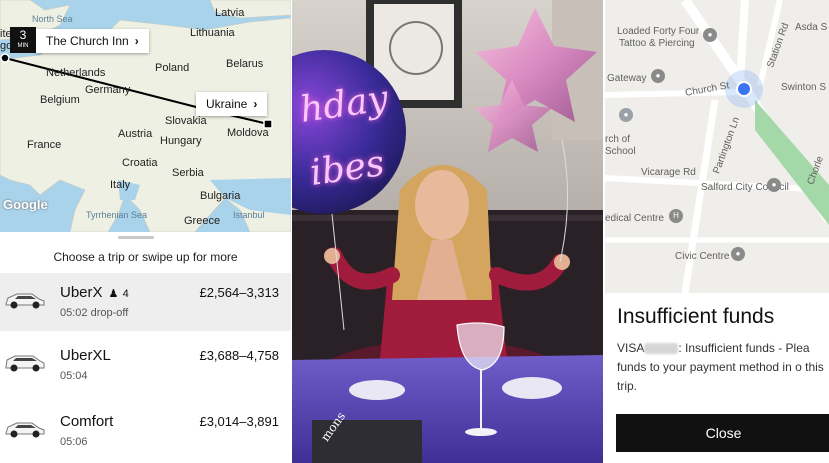 This screenshot has height=463, width=829. I want to click on map-label: Loaded Forty Four, so click(658, 31).